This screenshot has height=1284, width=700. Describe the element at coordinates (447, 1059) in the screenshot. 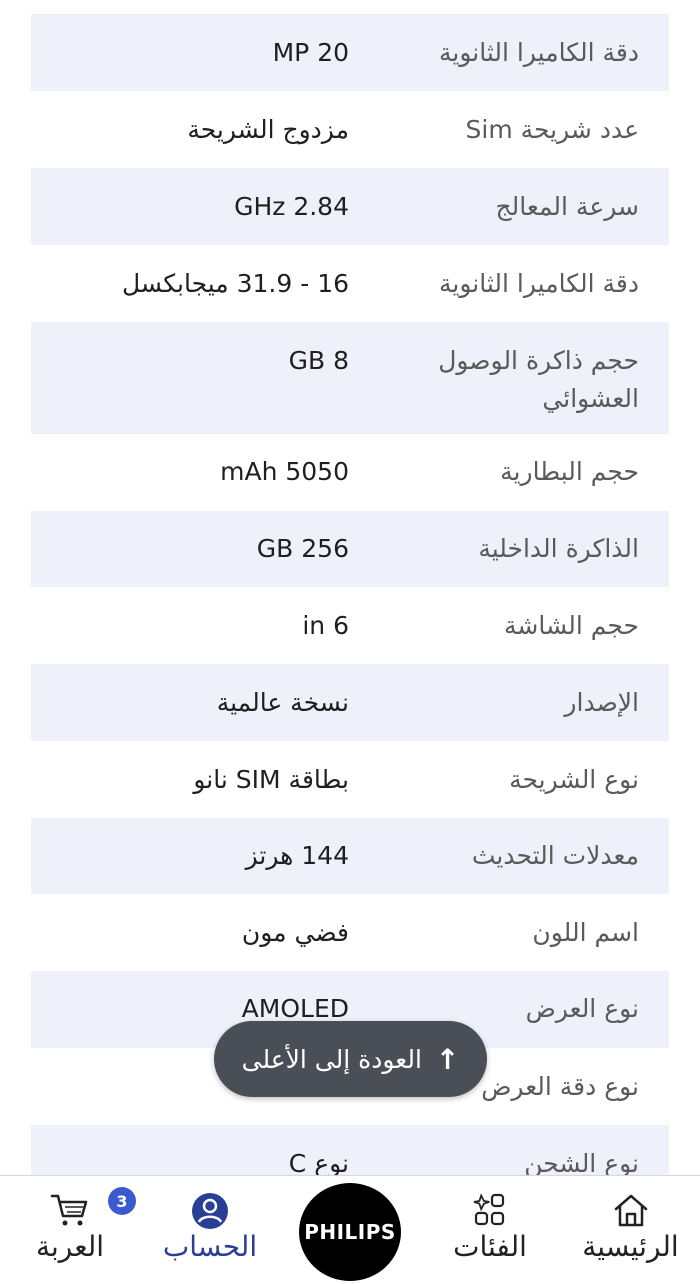

I see `arrow-up-icon: ↑` at that location.